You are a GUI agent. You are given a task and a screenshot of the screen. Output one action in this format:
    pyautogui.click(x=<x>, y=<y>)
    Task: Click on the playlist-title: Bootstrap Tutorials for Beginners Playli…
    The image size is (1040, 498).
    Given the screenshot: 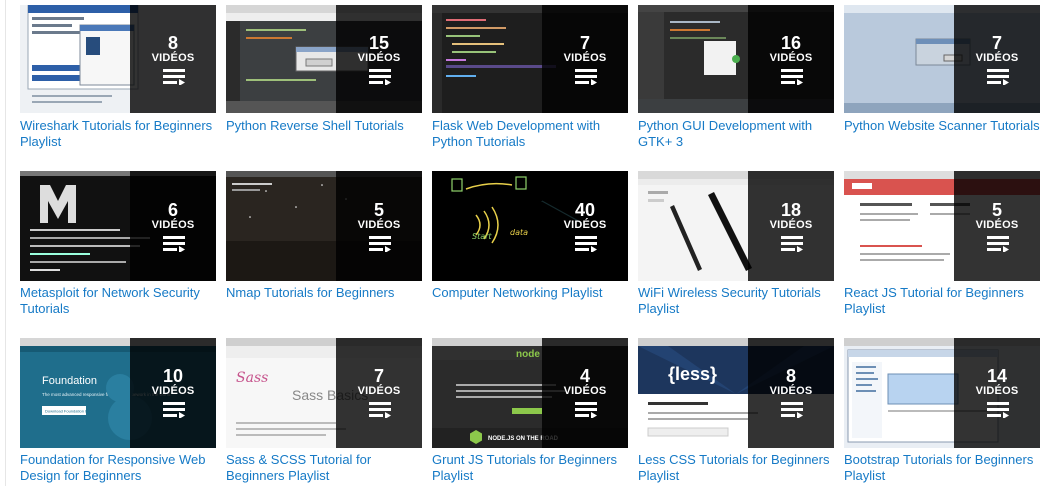 What is the action you would take?
    pyautogui.click(x=942, y=468)
    